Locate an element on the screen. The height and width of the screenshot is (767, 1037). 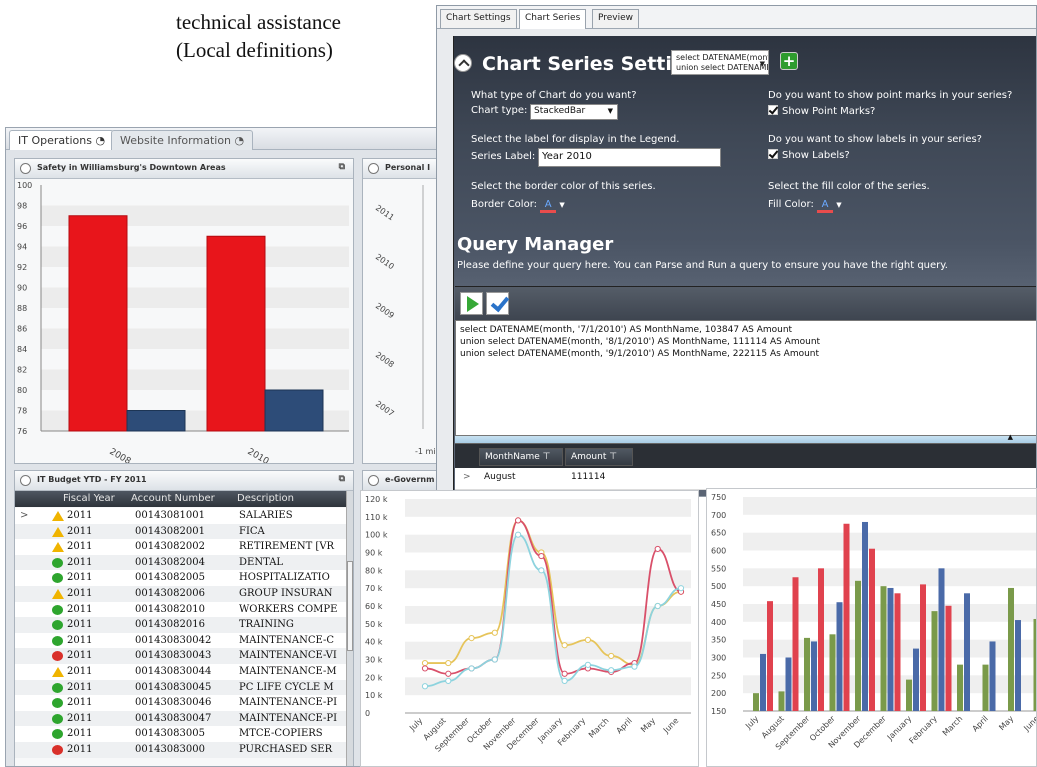
dashboard-tabs: IT Operations ◔ Website Information ◔ is located at coordinates (226, 139).